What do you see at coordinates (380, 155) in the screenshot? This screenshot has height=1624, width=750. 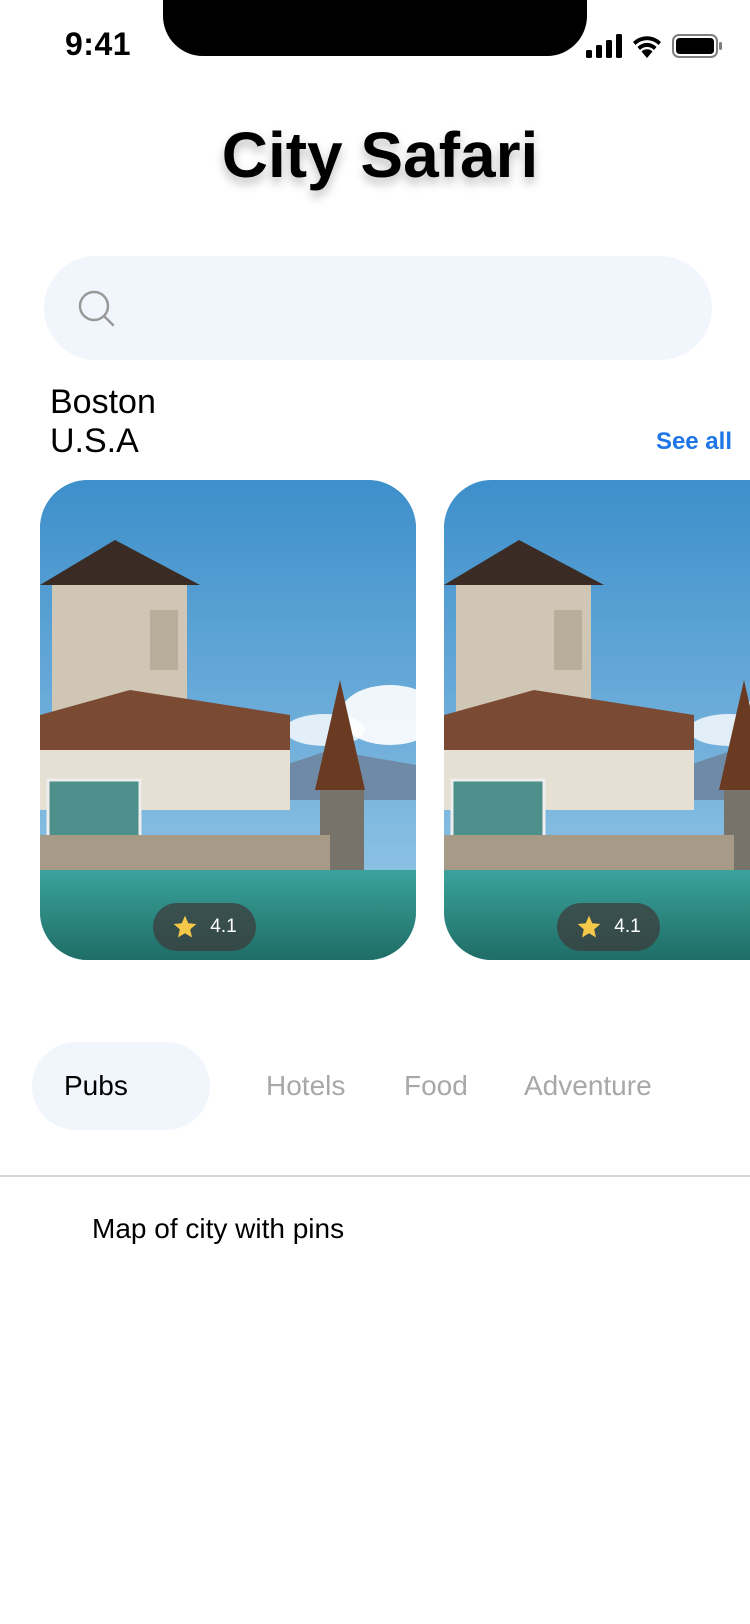 I see `page-title: City Safari` at bounding box center [380, 155].